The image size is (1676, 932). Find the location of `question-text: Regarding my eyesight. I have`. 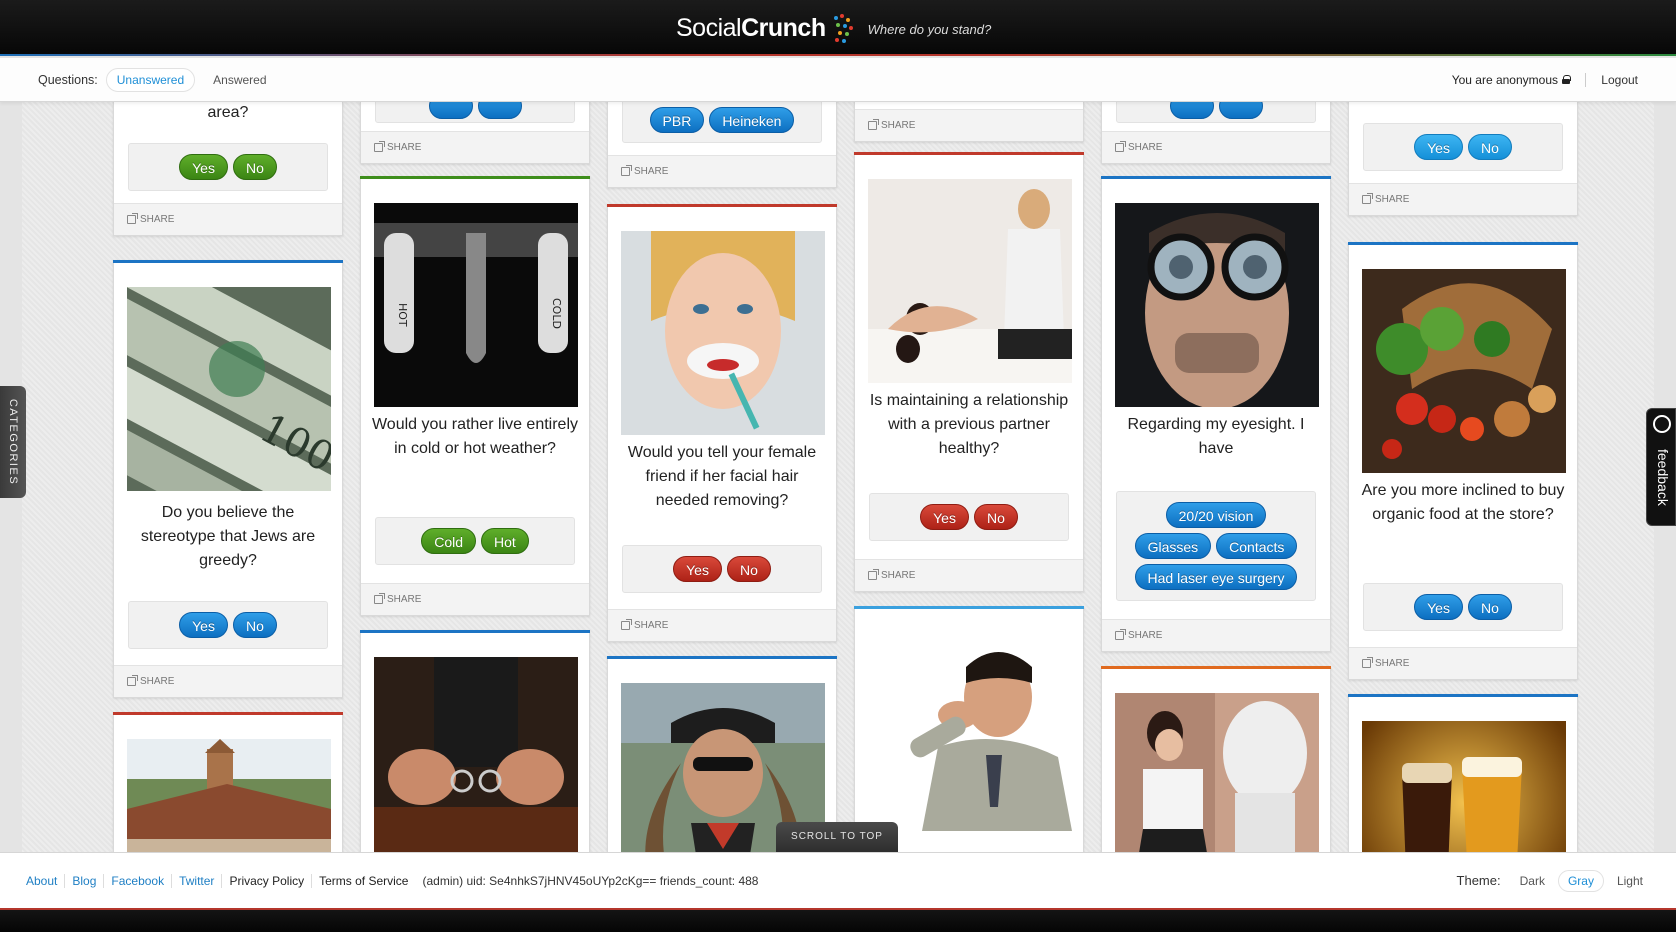

question-text: Regarding my eyesight. I have is located at coordinates (1216, 436).